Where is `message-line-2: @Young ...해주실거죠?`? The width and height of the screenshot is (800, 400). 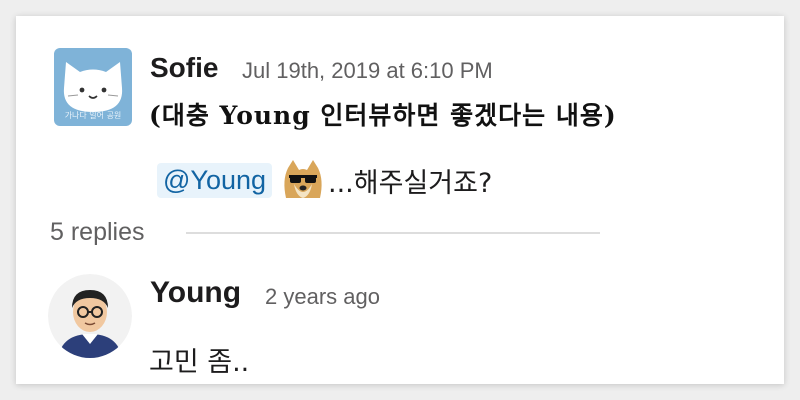
message-line-2: @Young ...해주실거죠? is located at coordinates (324, 180).